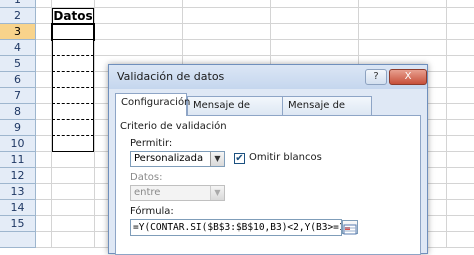 This screenshot has height=255, width=474. I want to click on row-header-5: 5, so click(18, 64).